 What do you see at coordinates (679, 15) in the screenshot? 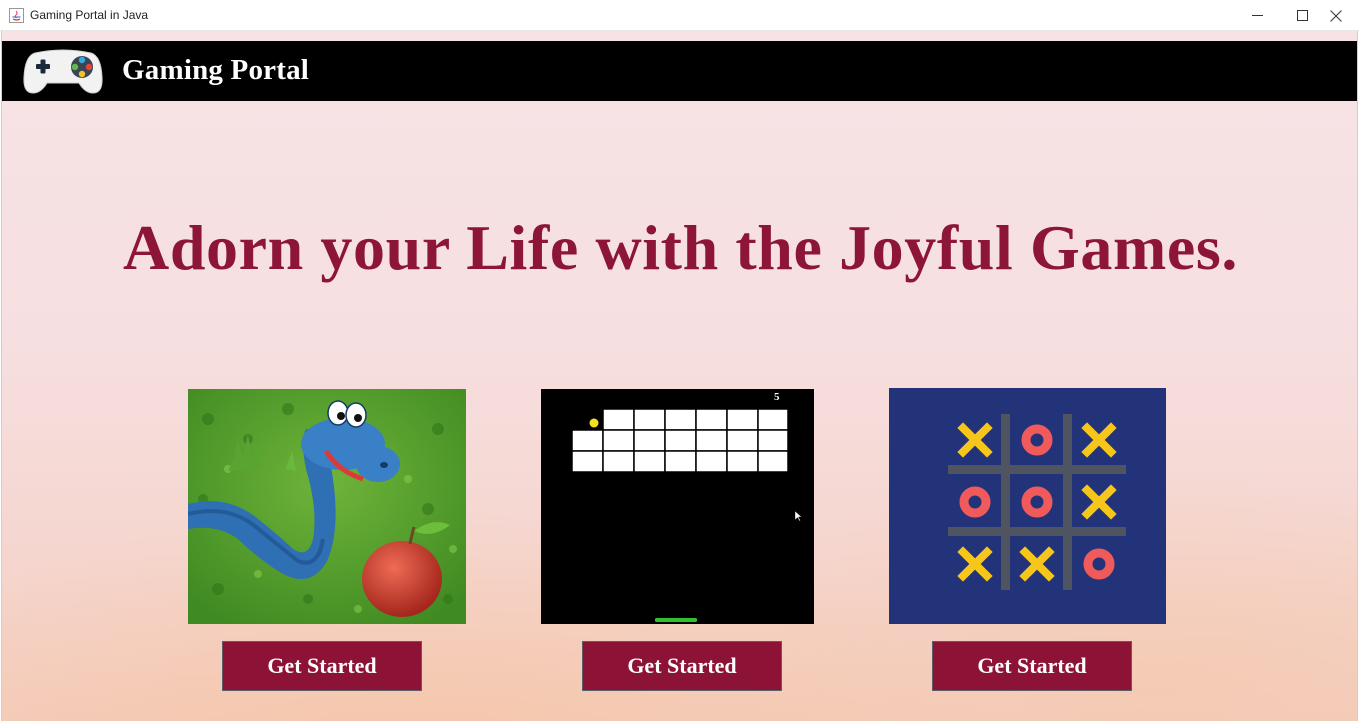
I see `window-title-bar: Gaming Portal in Java` at bounding box center [679, 15].